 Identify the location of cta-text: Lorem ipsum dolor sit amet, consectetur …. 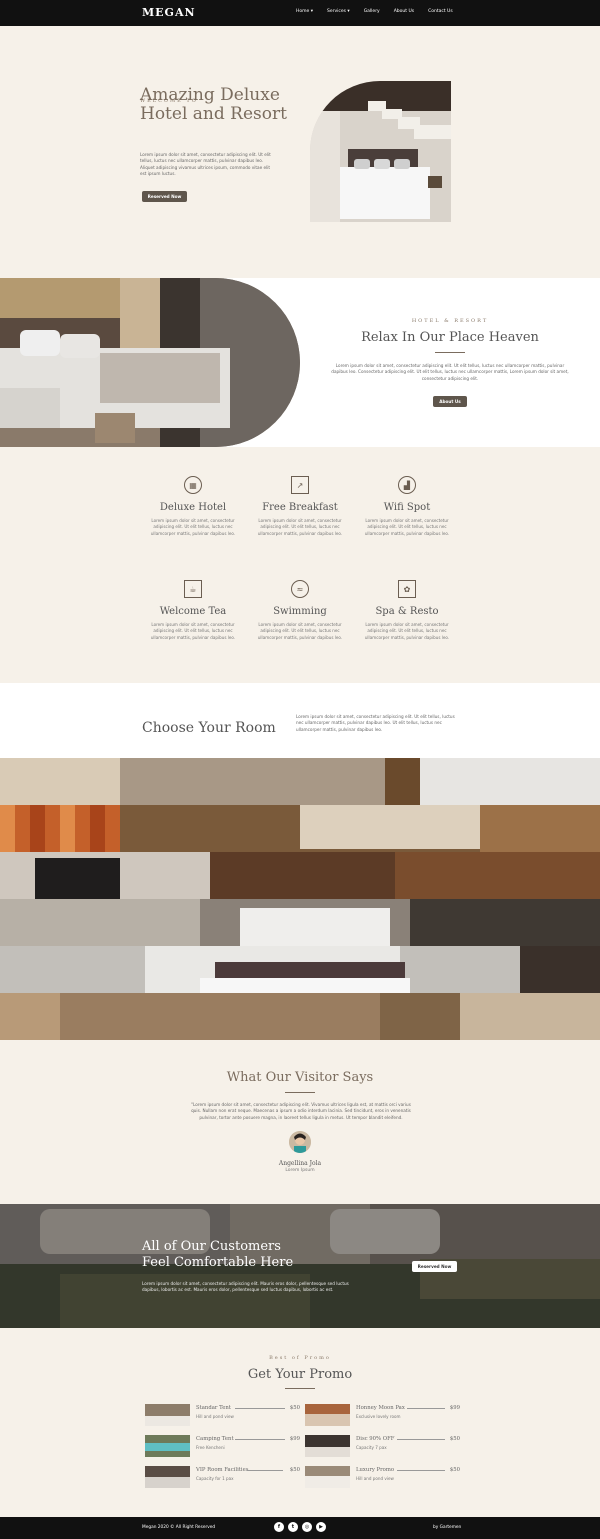
(245, 1287).